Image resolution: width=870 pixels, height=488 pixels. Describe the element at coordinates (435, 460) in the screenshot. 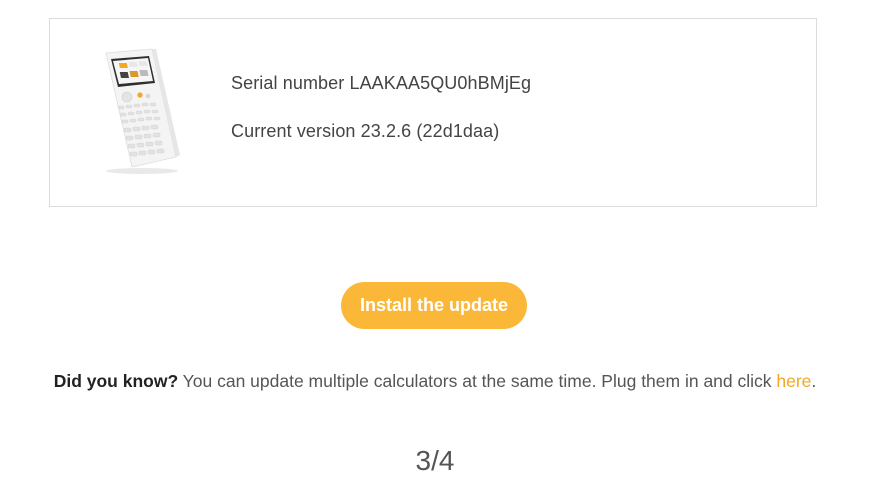

I see `step-indicator: 3/4` at that location.